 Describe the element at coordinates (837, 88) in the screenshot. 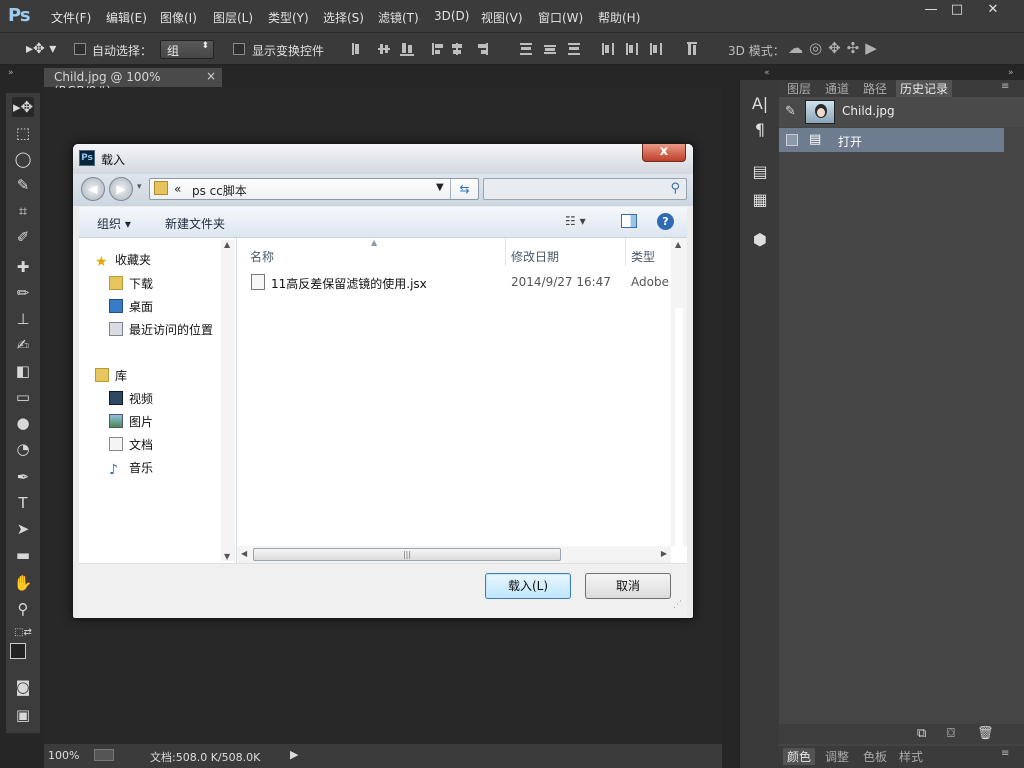

I see `tab-channels: 通道` at that location.